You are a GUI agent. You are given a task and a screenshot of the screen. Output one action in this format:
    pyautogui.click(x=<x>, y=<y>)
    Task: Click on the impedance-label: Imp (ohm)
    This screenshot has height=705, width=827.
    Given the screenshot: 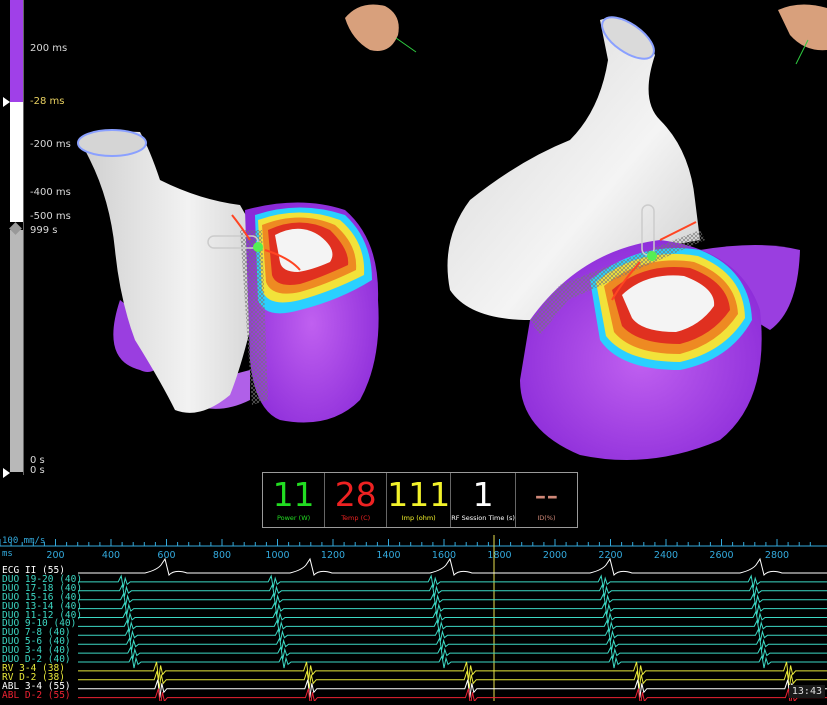 What is the action you would take?
    pyautogui.click(x=418, y=518)
    